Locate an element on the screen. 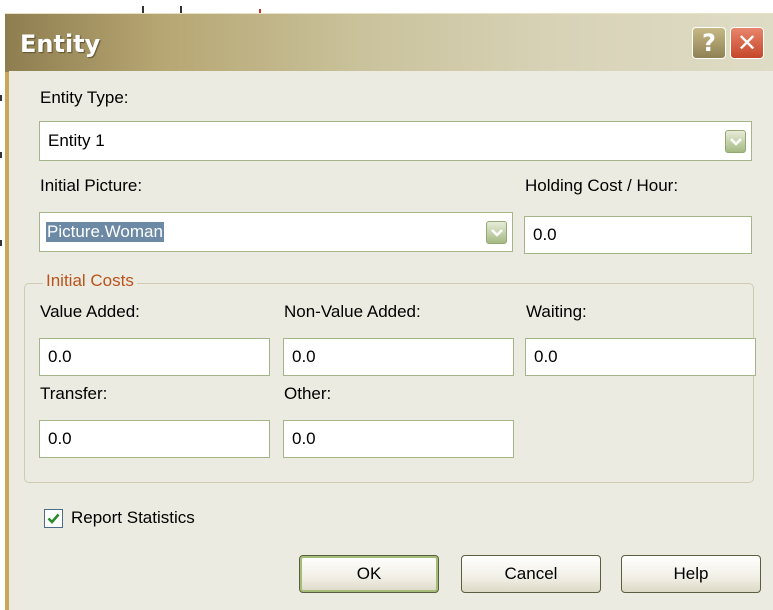 This screenshot has height=610, width=773. checkmark-icon is located at coordinates (53, 518).